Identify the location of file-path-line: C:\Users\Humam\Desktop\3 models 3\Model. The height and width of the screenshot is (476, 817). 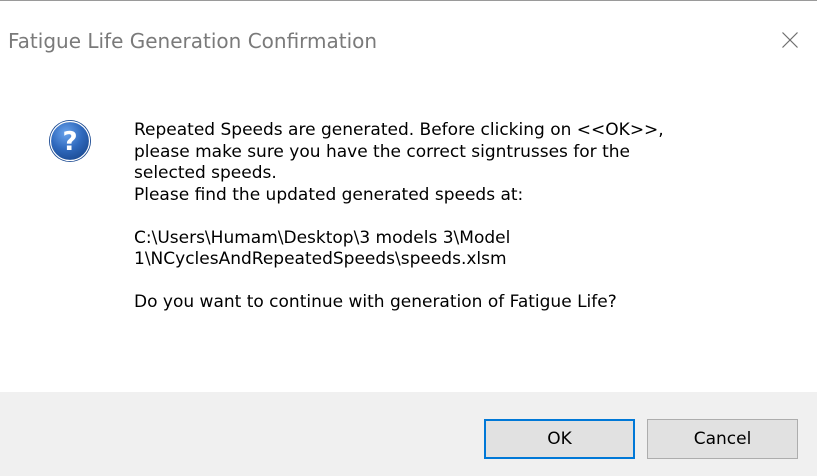
(322, 237).